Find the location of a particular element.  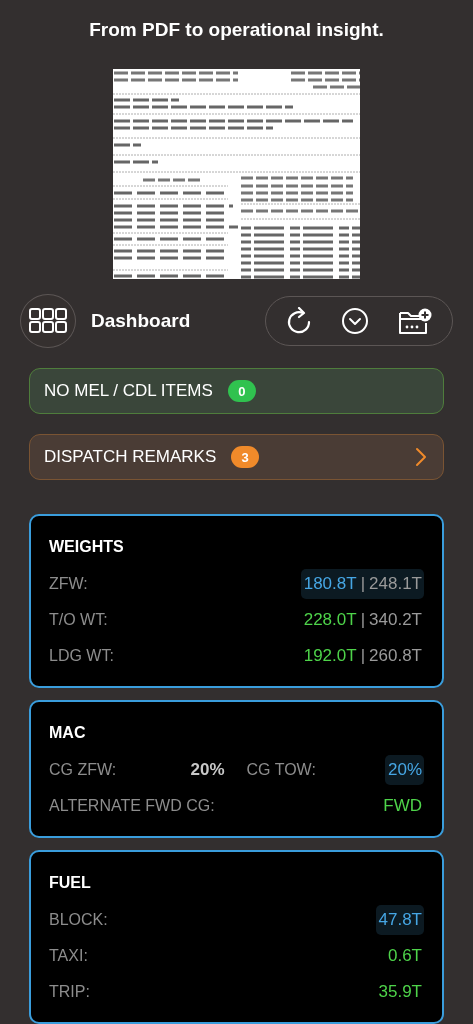

dropdown-button is located at coordinates (355, 321).